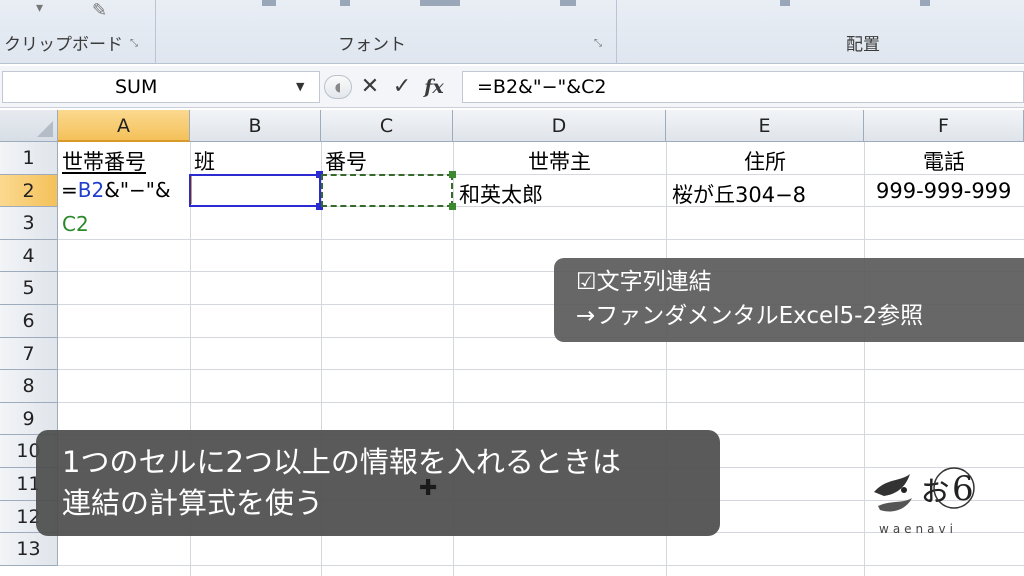 This screenshot has height=576, width=1024. Describe the element at coordinates (45, 129) in the screenshot. I see `select-all-icon` at that location.